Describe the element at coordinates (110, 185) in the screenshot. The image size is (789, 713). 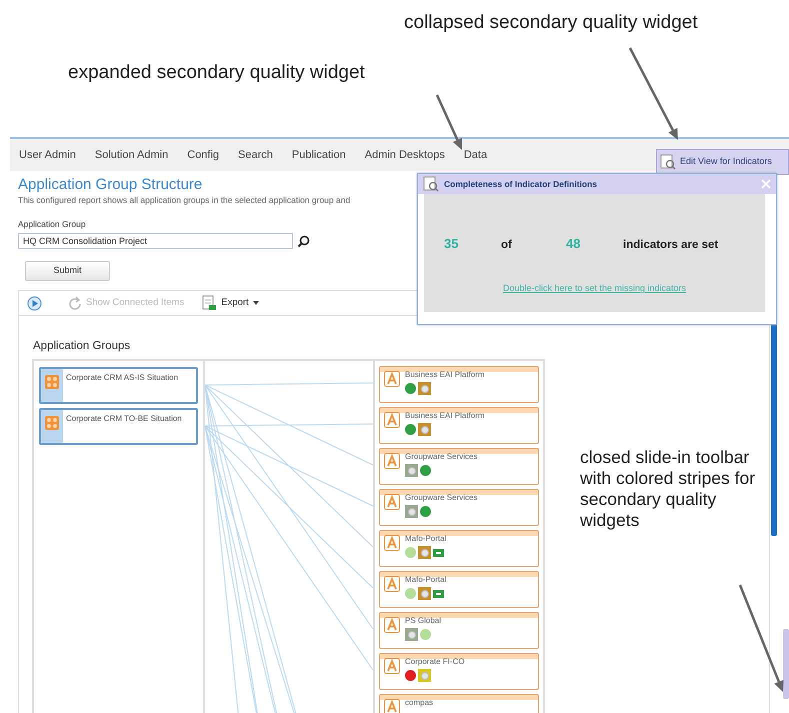
I see `page-title: Application Group Structure` at that location.